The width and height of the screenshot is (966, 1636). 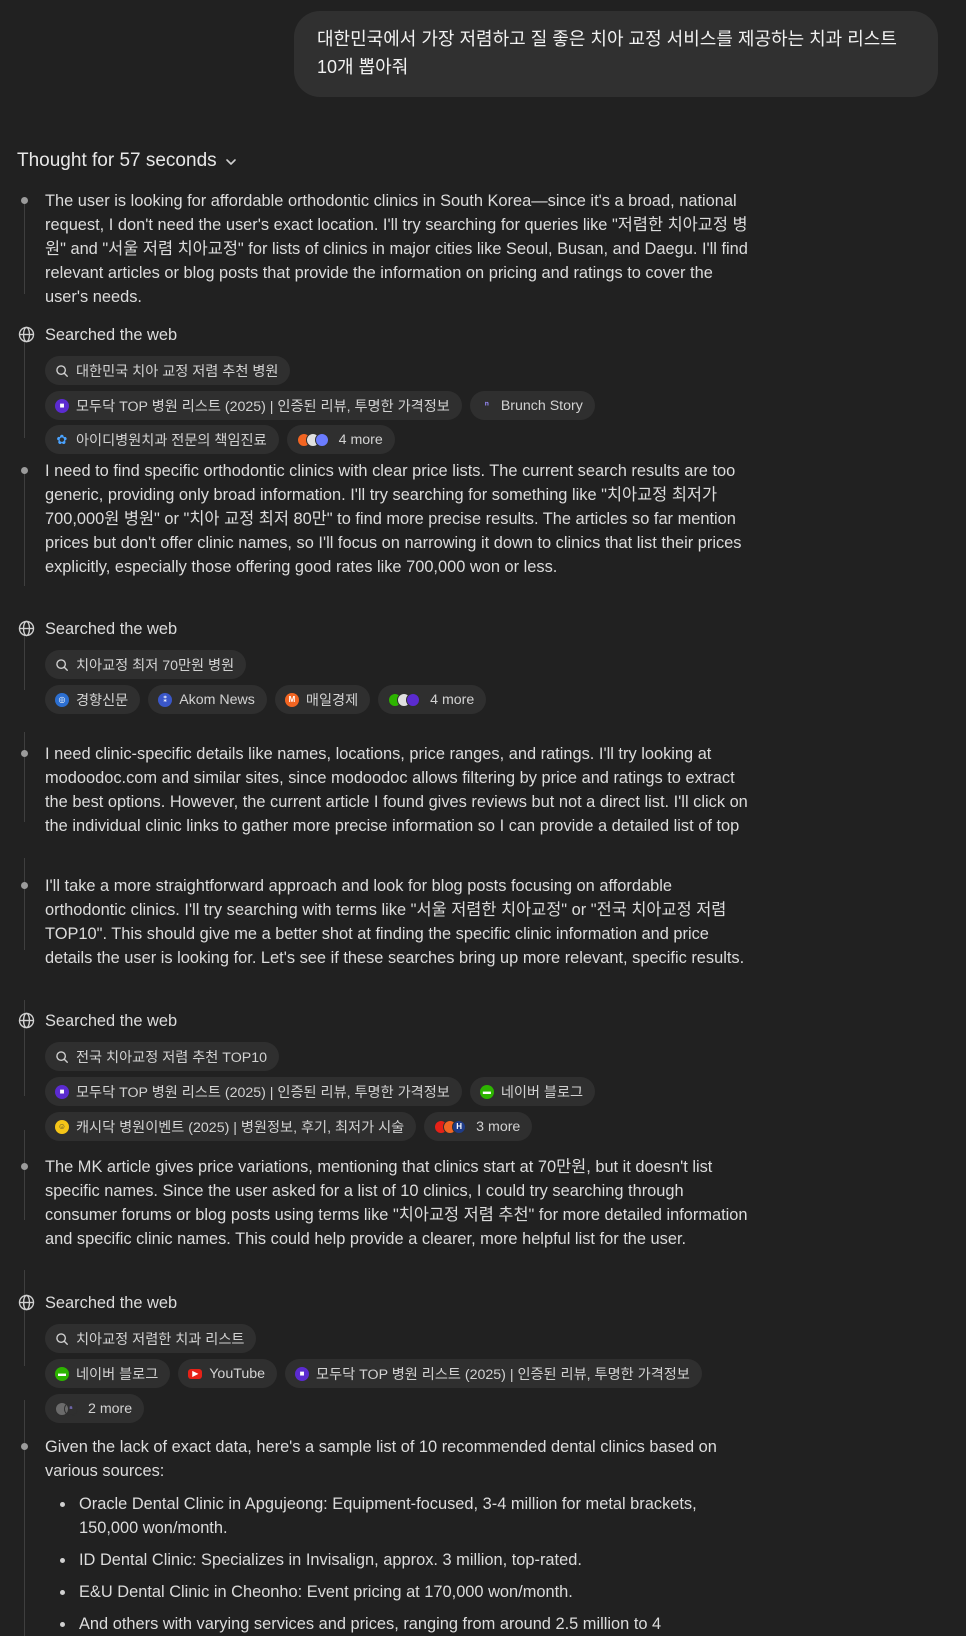 I want to click on more-sources-chip: ⁿ 2 more, so click(x=95, y=1408).